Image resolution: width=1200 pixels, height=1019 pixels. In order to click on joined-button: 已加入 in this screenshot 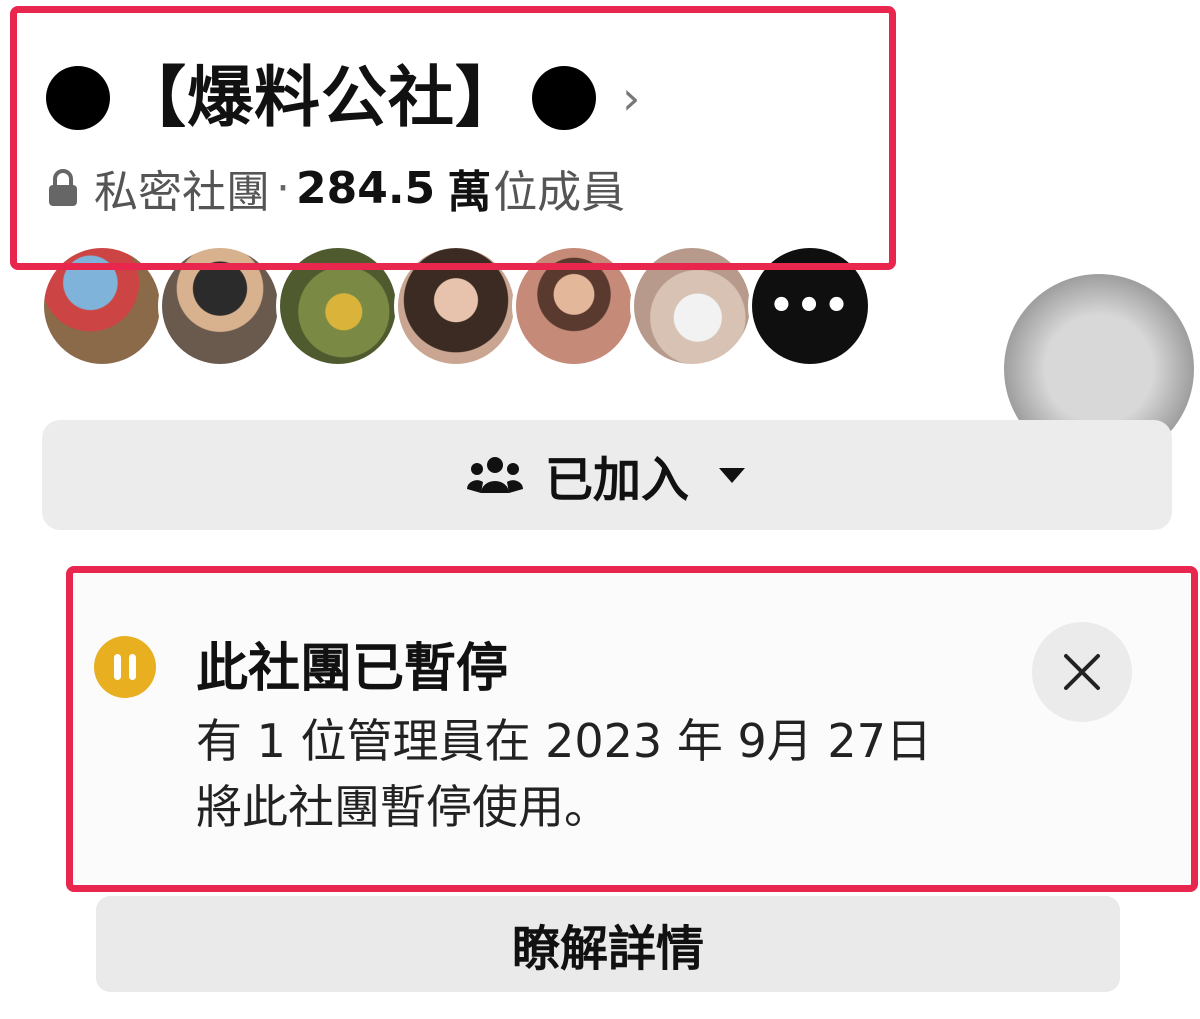, I will do `click(607, 475)`.